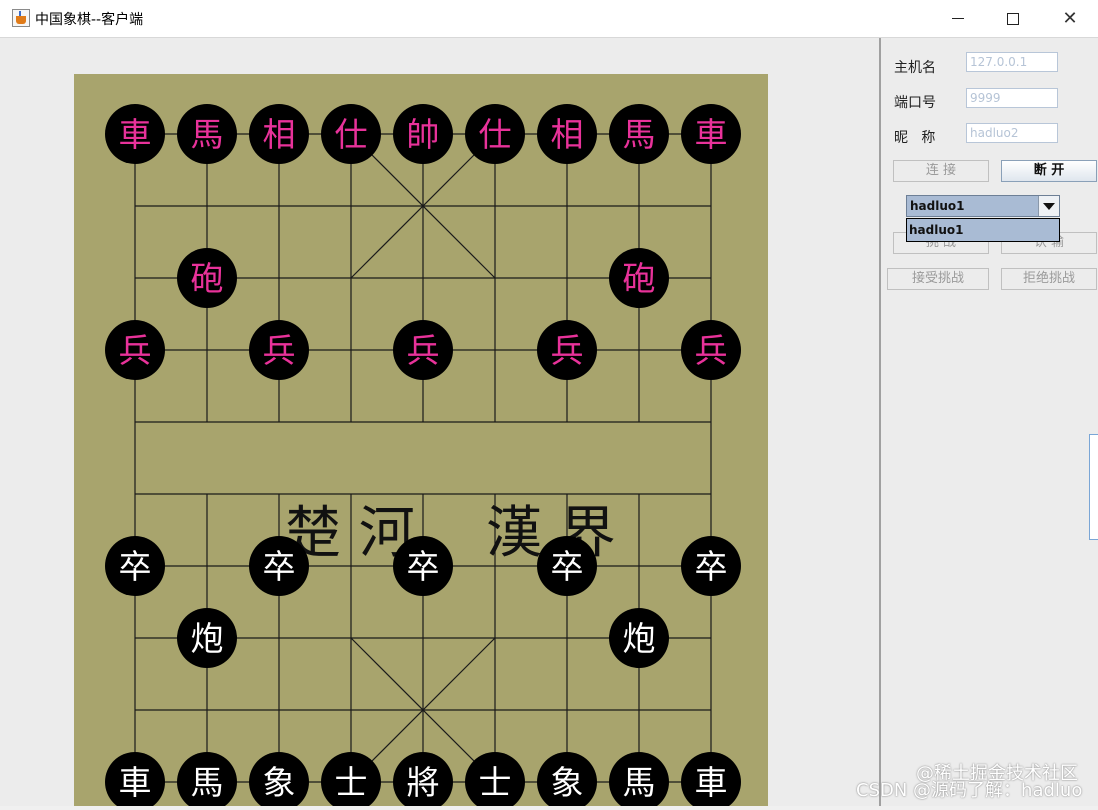 This screenshot has height=810, width=1098. What do you see at coordinates (21, 18) in the screenshot?
I see `java-cup-icon` at bounding box center [21, 18].